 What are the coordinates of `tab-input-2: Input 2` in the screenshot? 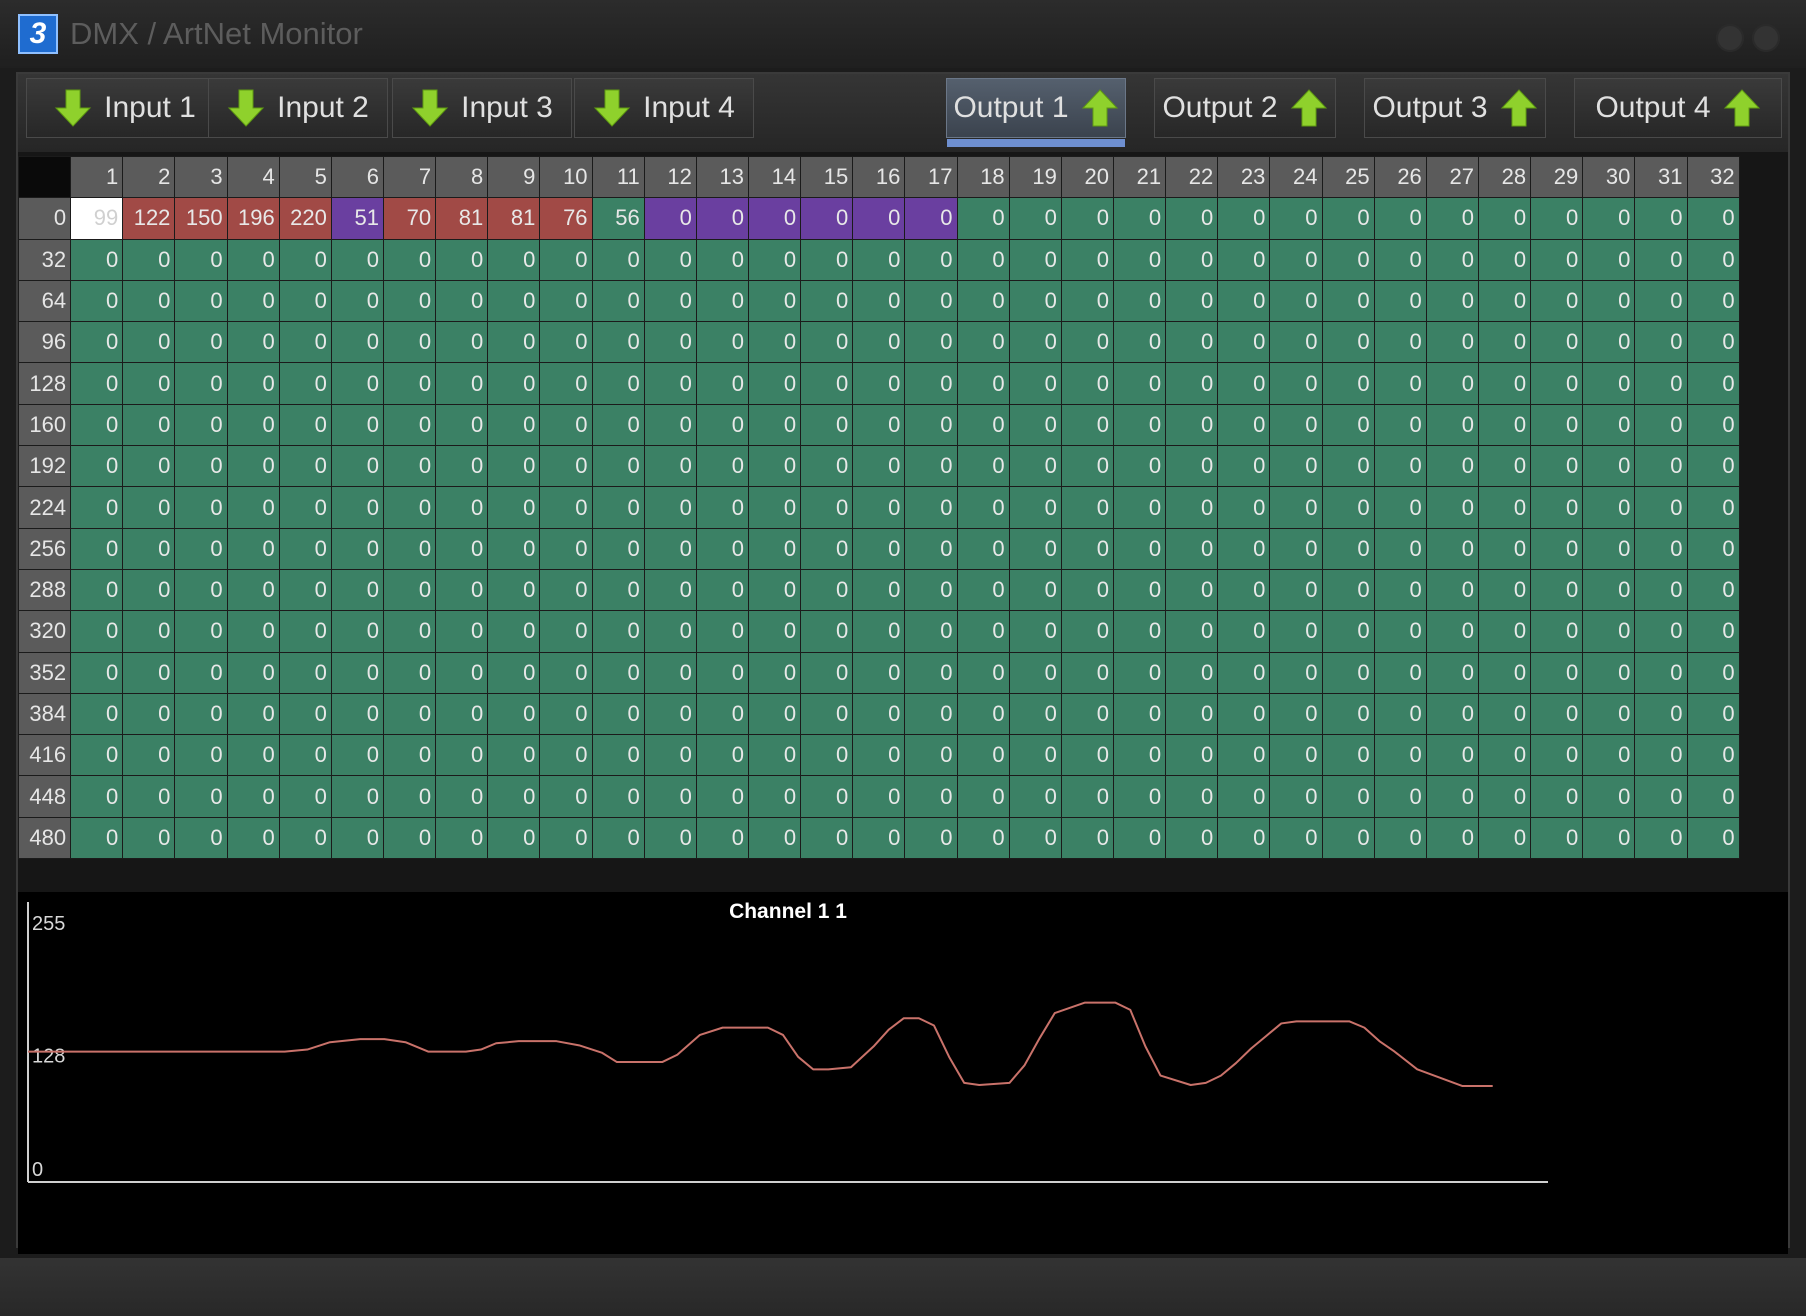 It's located at (298, 108).